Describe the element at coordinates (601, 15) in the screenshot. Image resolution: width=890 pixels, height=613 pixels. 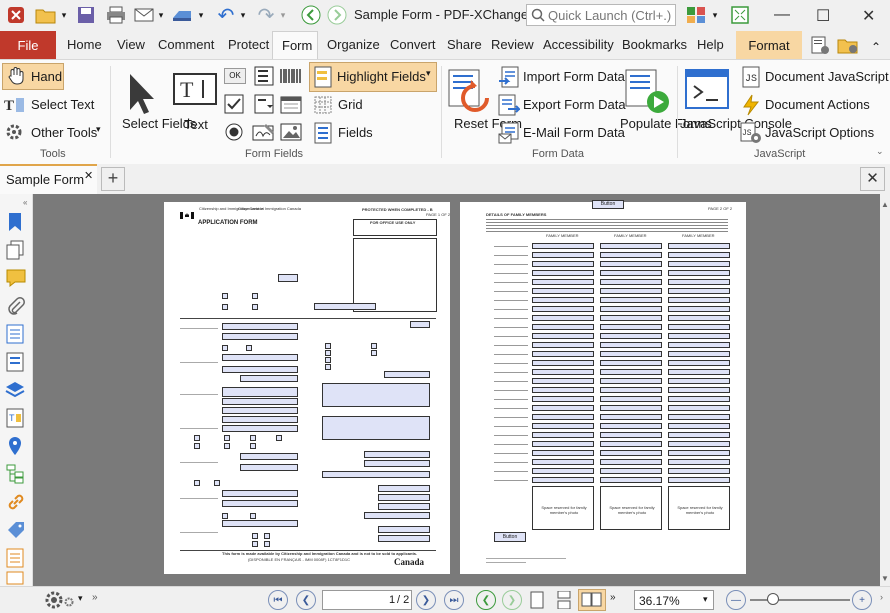
I see `quick-launch-input: Quick Launch (Ctrl+.)` at that location.